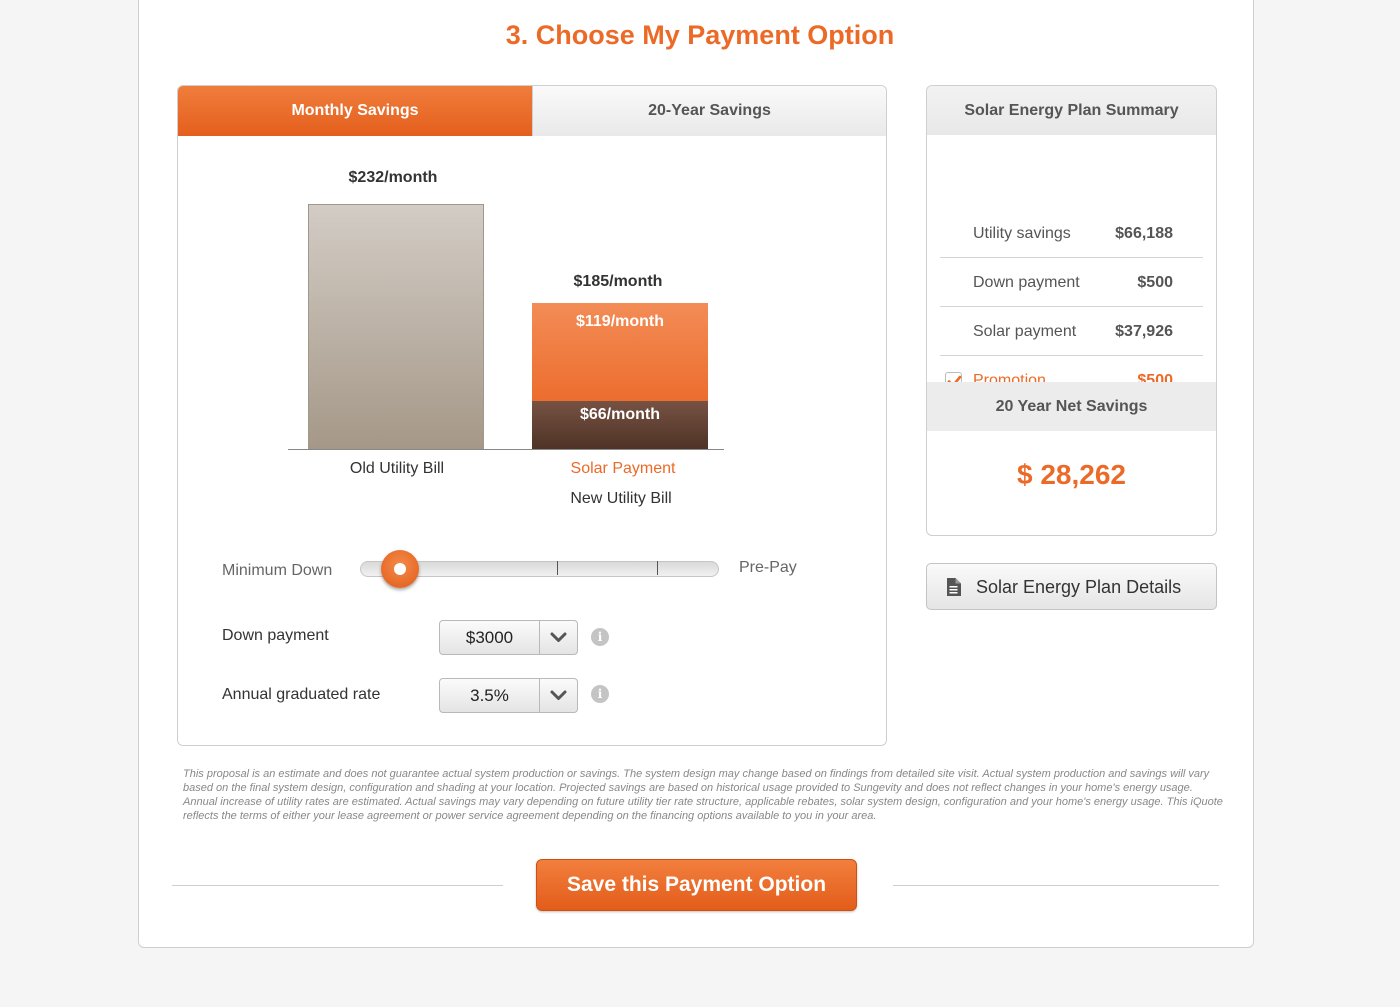  Describe the element at coordinates (620, 424) in the screenshot. I see `new-utility-bill-bar: $66/month` at that location.